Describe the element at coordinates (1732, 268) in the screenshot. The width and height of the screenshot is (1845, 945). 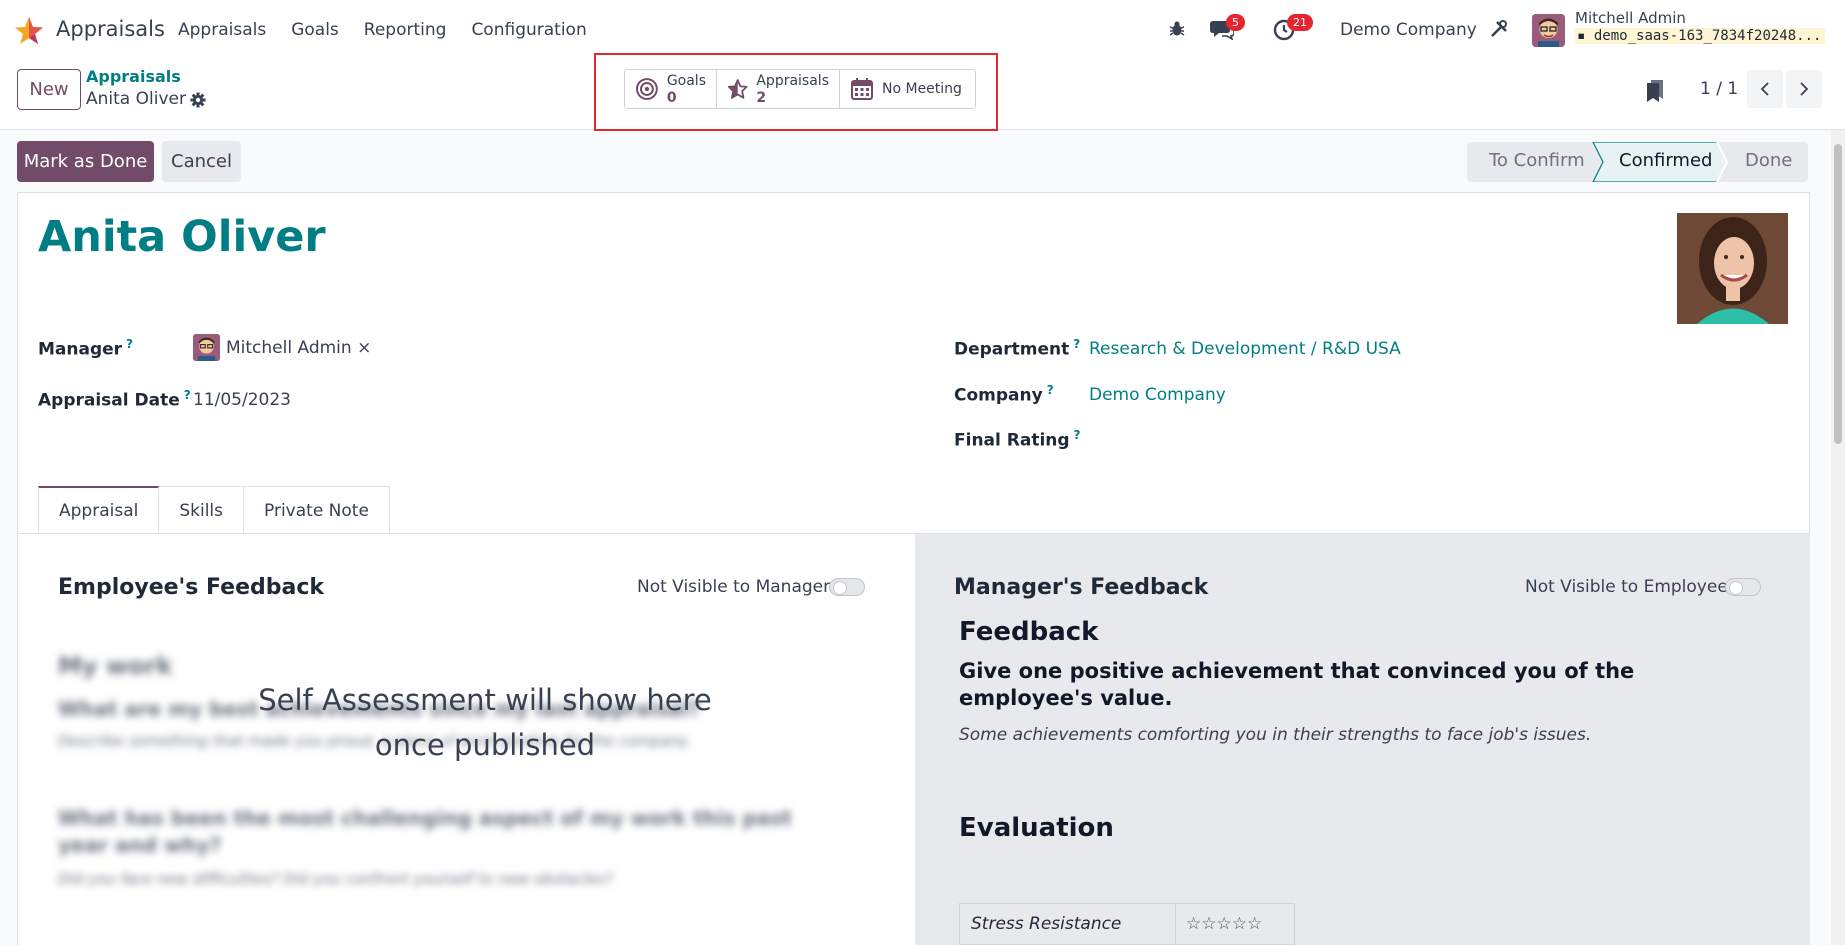
I see `employee-photo` at that location.